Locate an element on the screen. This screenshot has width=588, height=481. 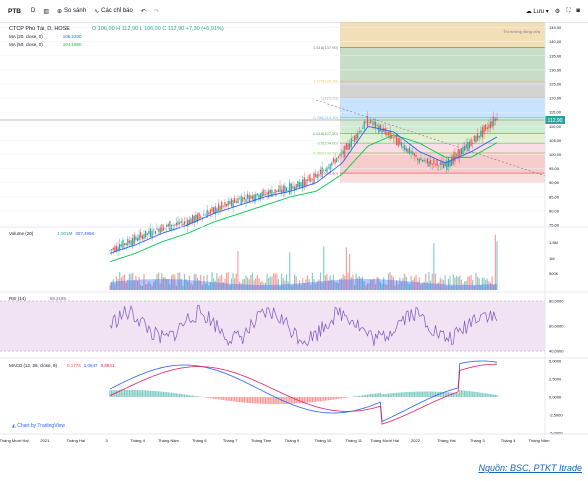
camera-icon: ◙ is located at coordinates (578, 11).